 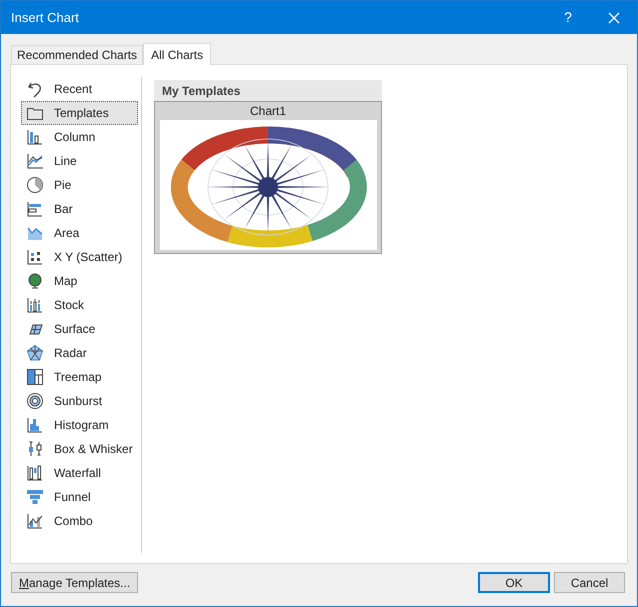 What do you see at coordinates (79, 377) in the screenshot?
I see `chart-type-item: Treemap` at bounding box center [79, 377].